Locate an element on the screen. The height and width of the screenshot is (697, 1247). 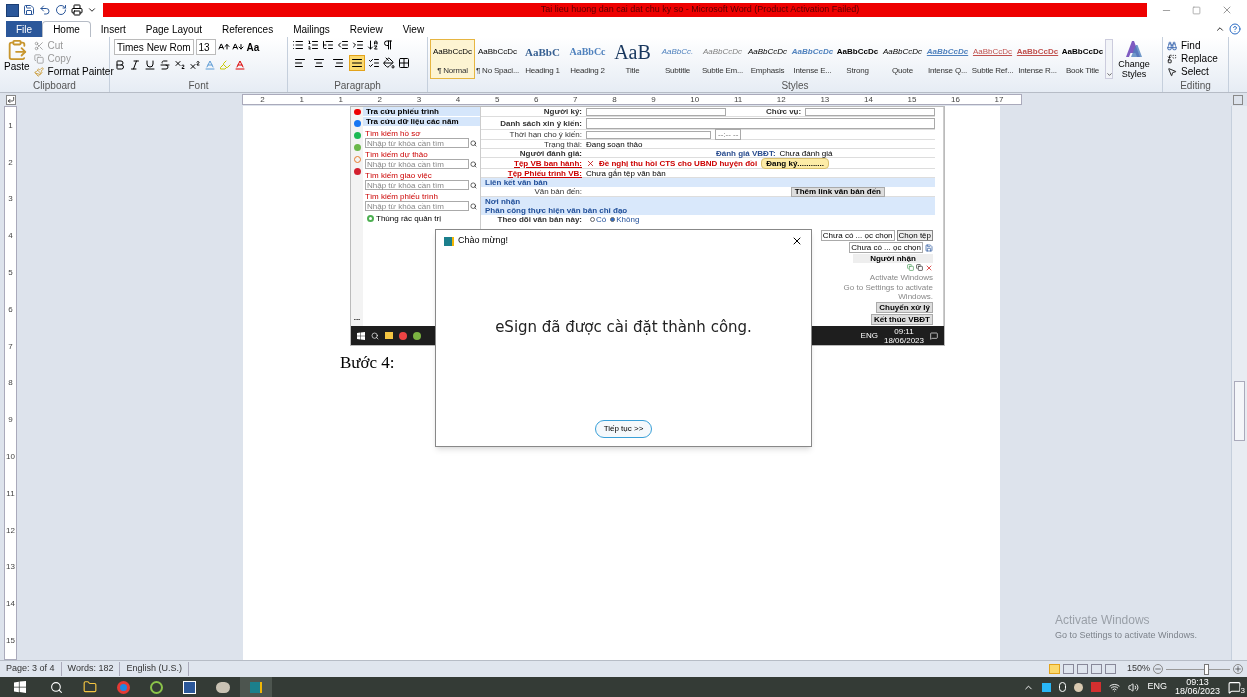
font-size-field: 13 is located at coordinates (205, 47).